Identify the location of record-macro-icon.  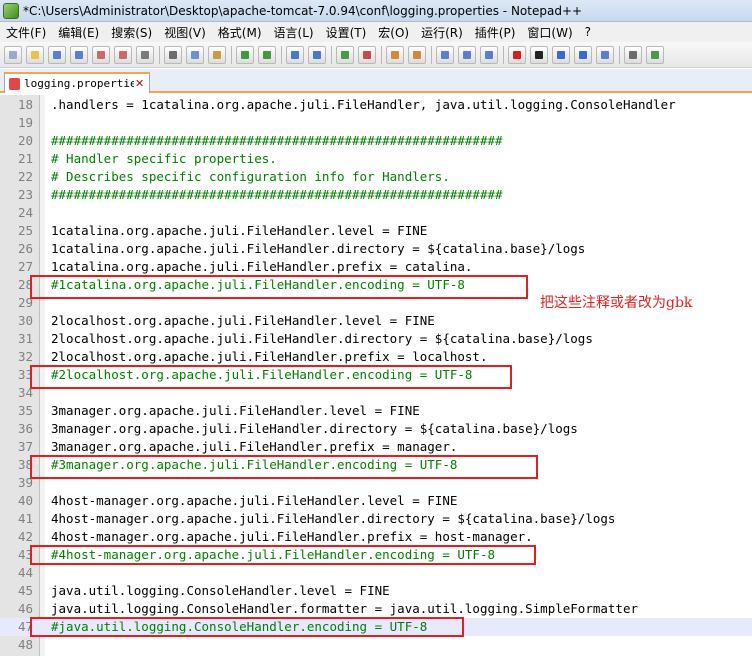
(517, 54).